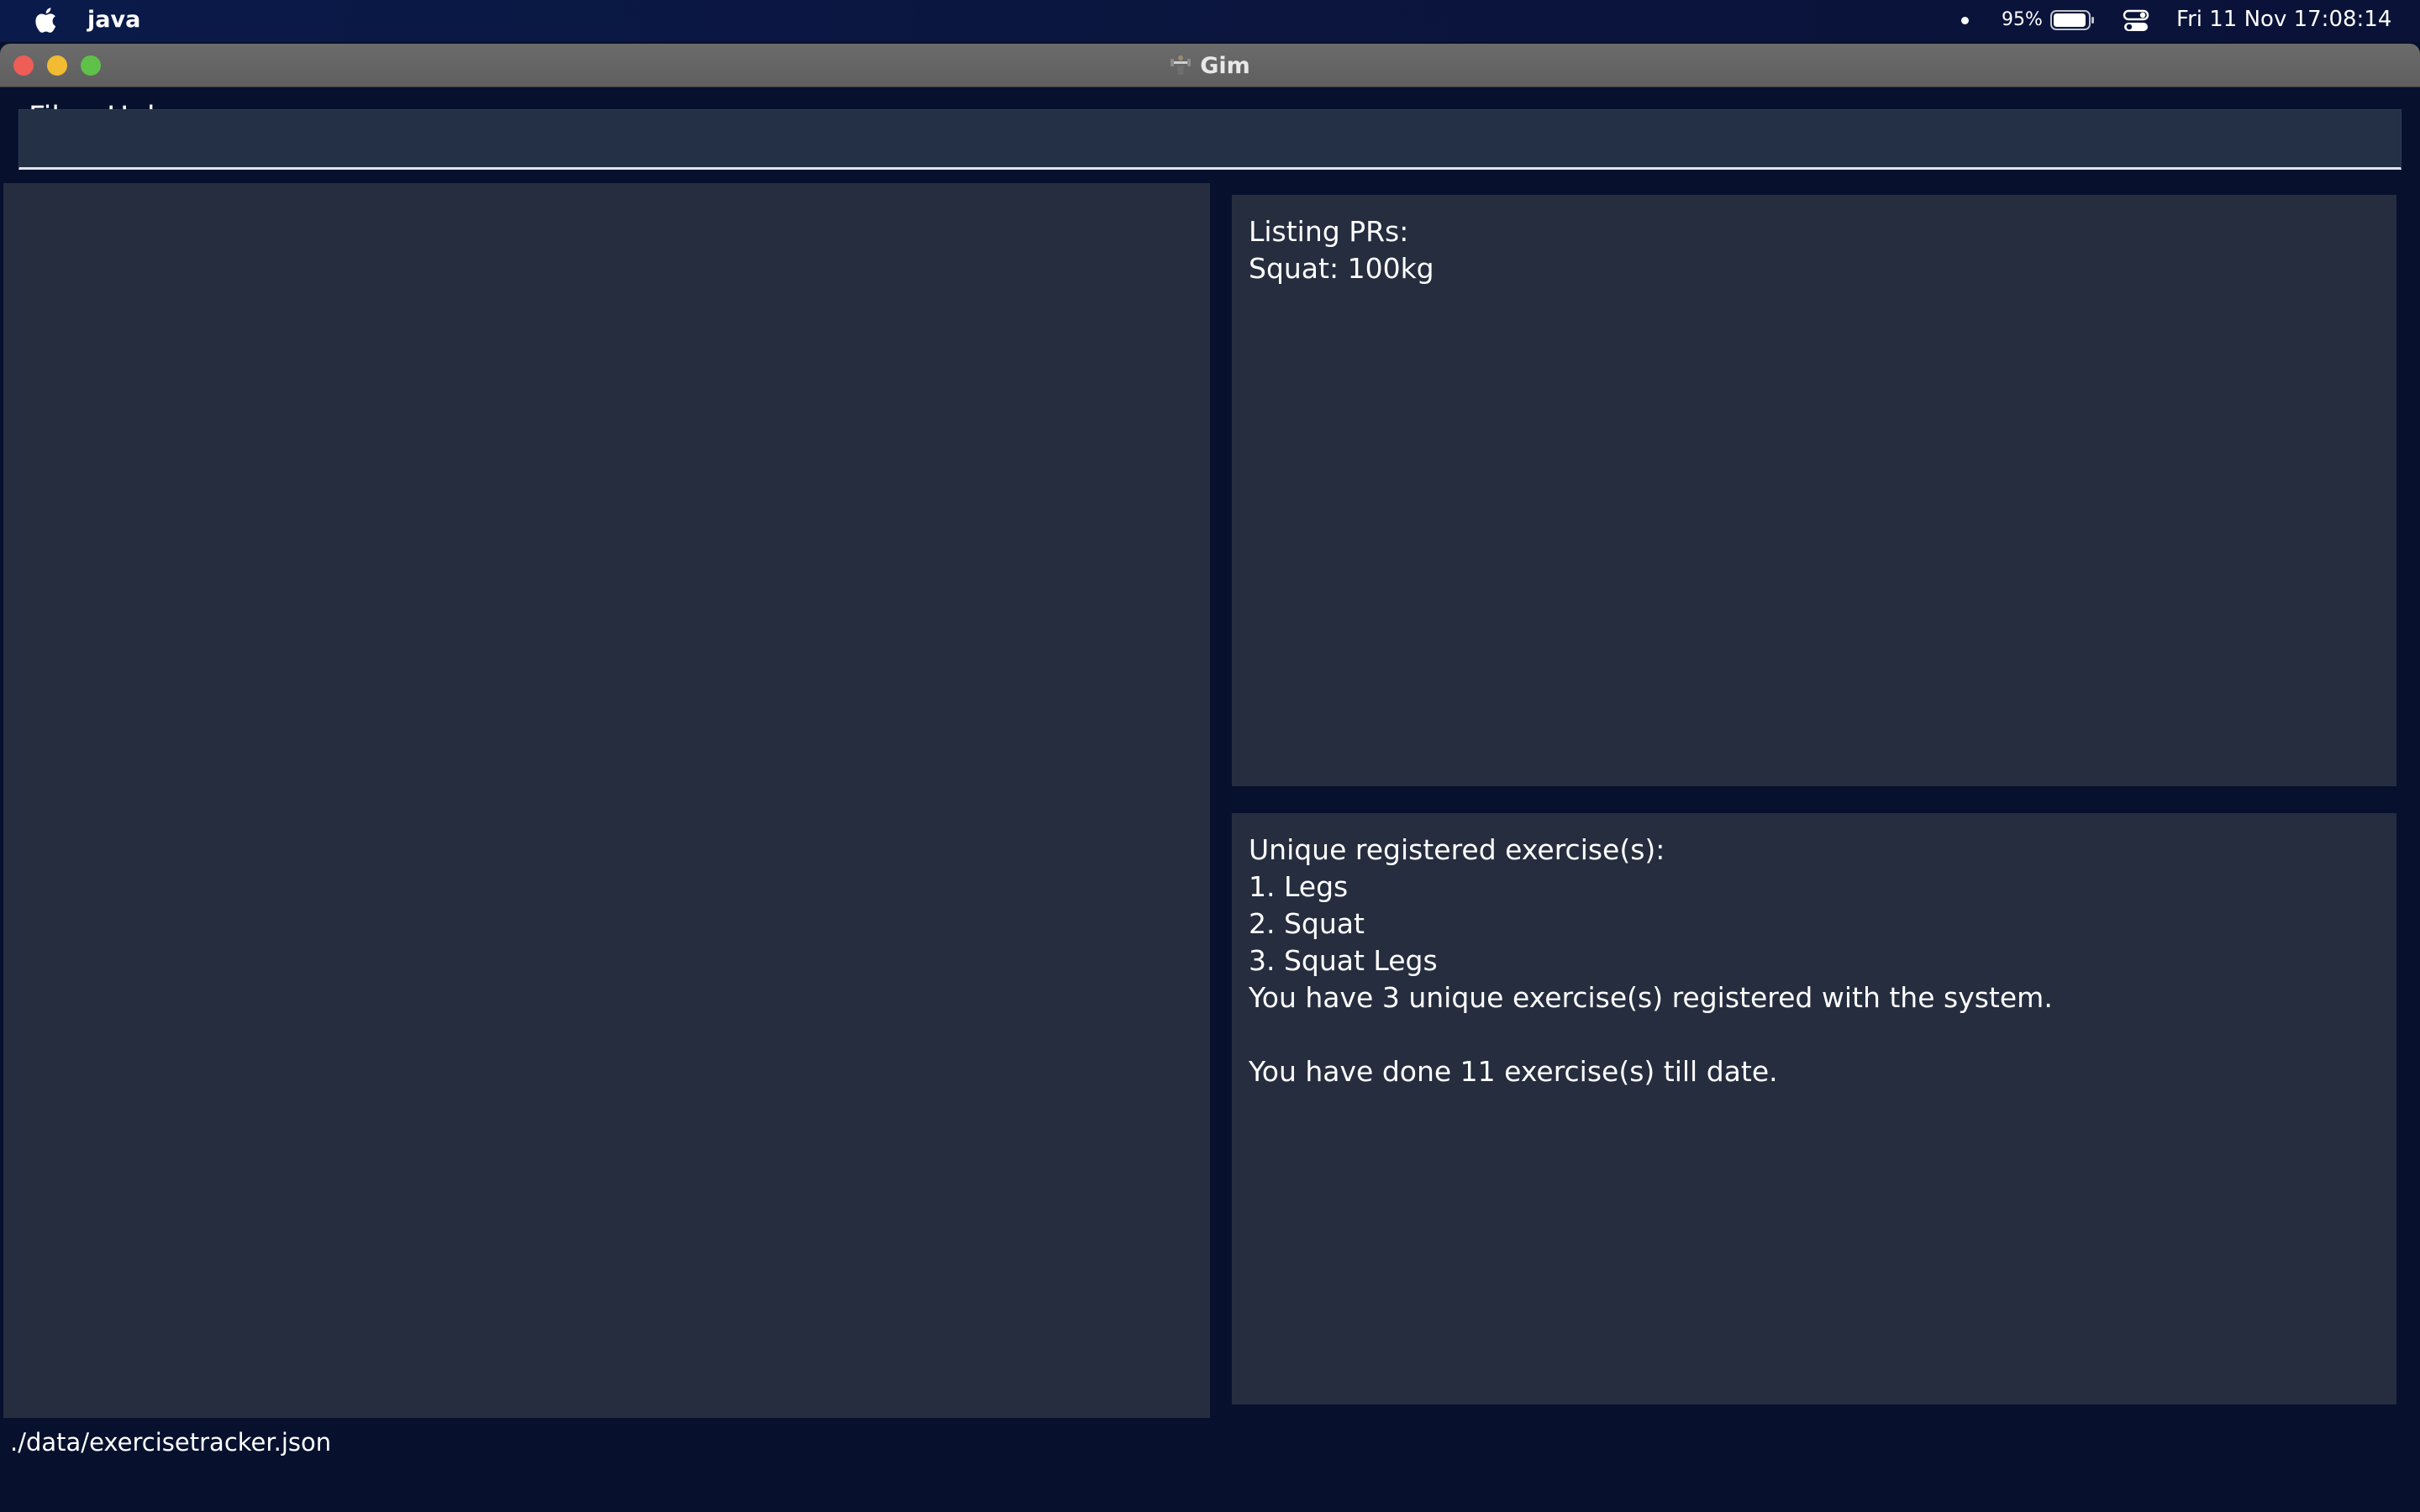  Describe the element at coordinates (1181, 65) in the screenshot. I see `dumbbell-icon` at that location.